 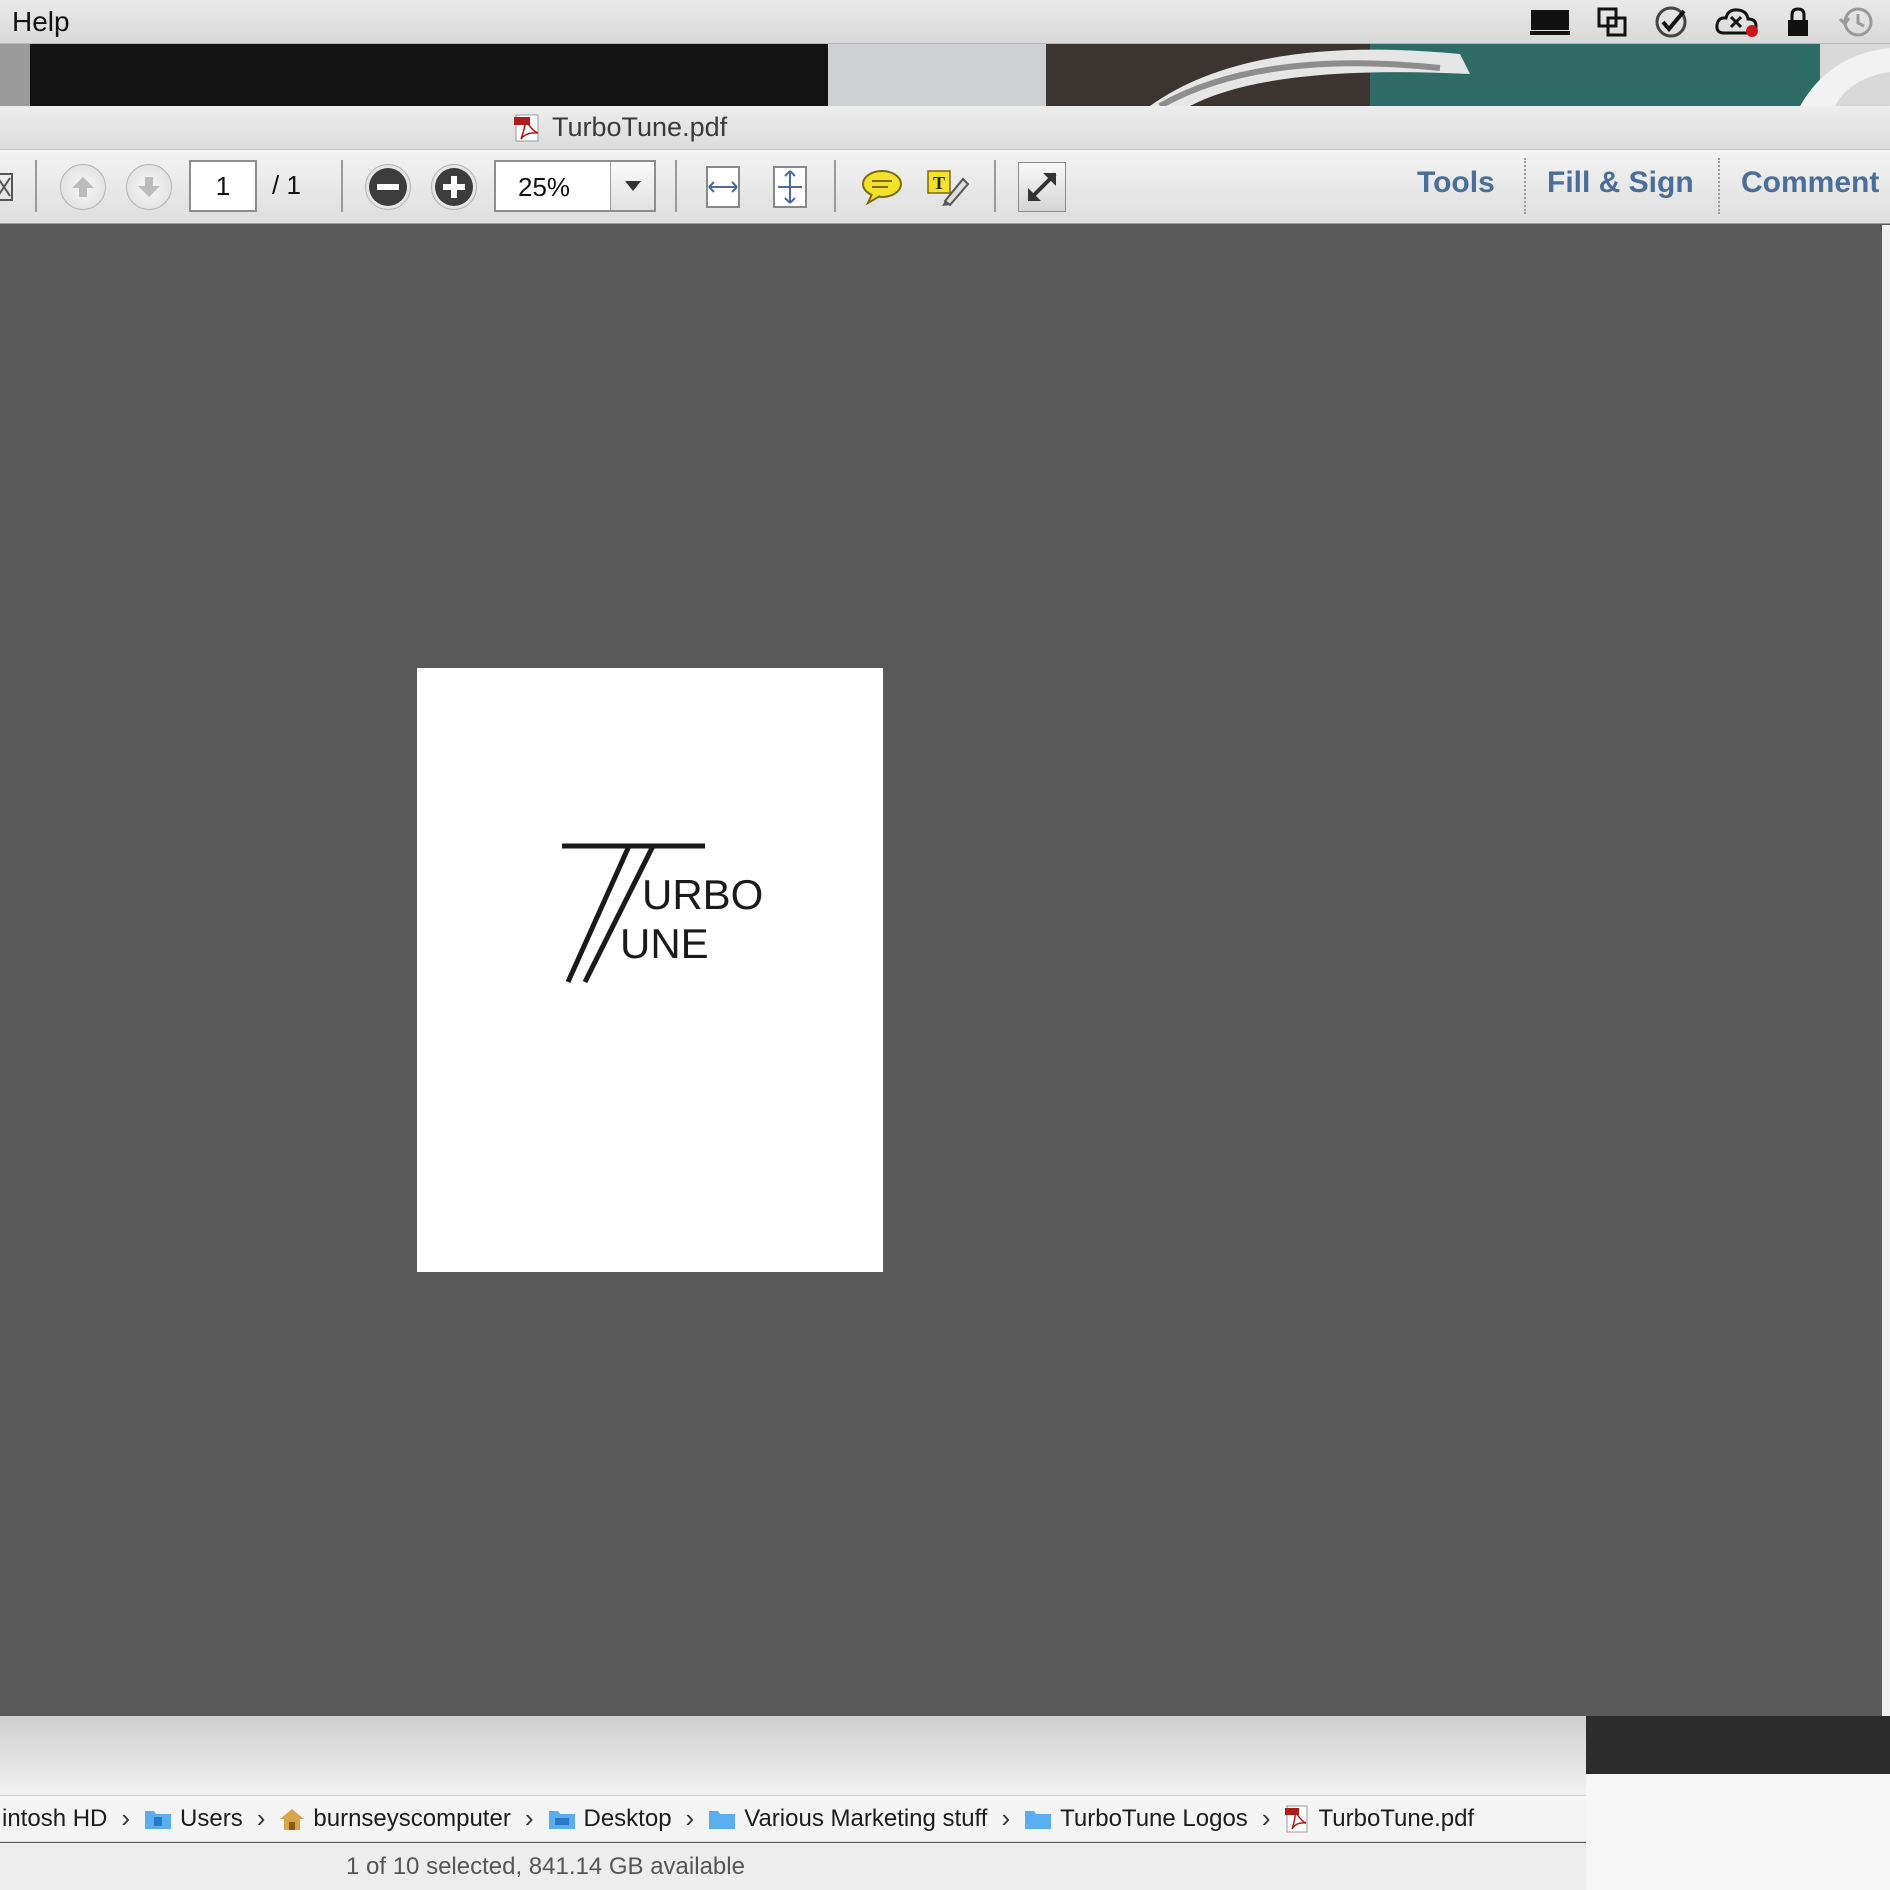 What do you see at coordinates (945, 128) in the screenshot?
I see `window-title-bar: TurboTune.pdf` at bounding box center [945, 128].